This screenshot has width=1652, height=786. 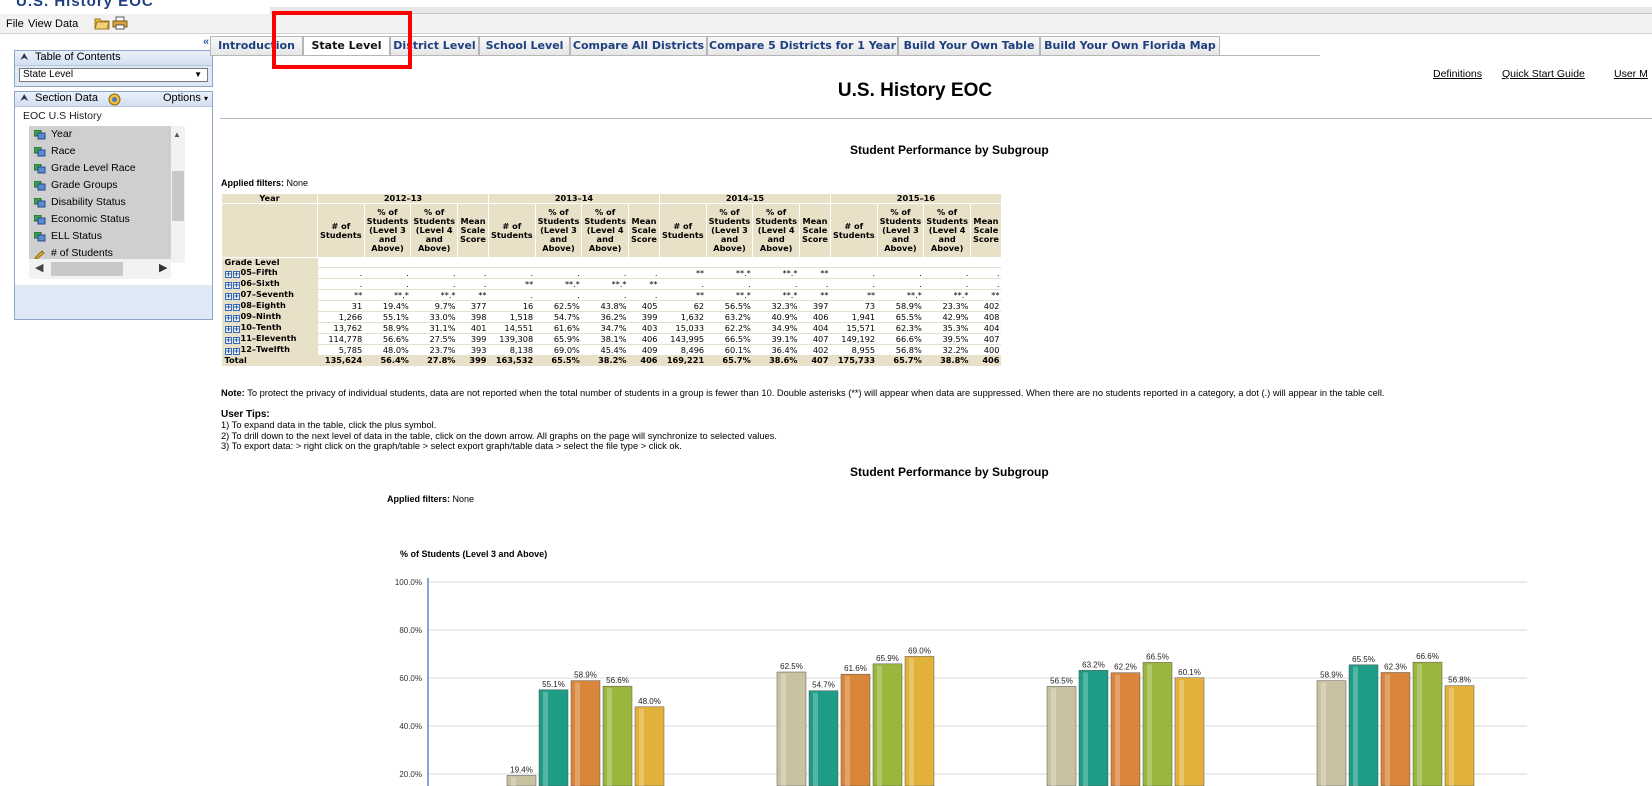 I want to click on bar-data-label: 65.9%, so click(x=887, y=658).